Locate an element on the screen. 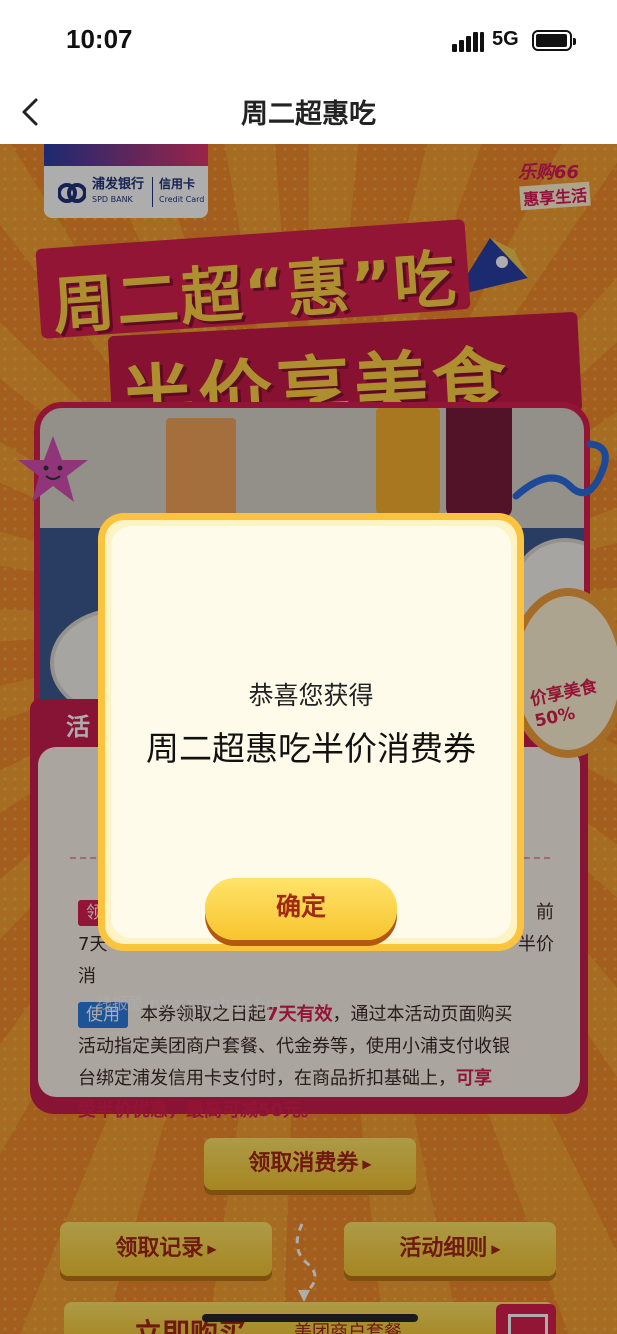  nav-bar: 周二超惠吃 is located at coordinates (308, 112).